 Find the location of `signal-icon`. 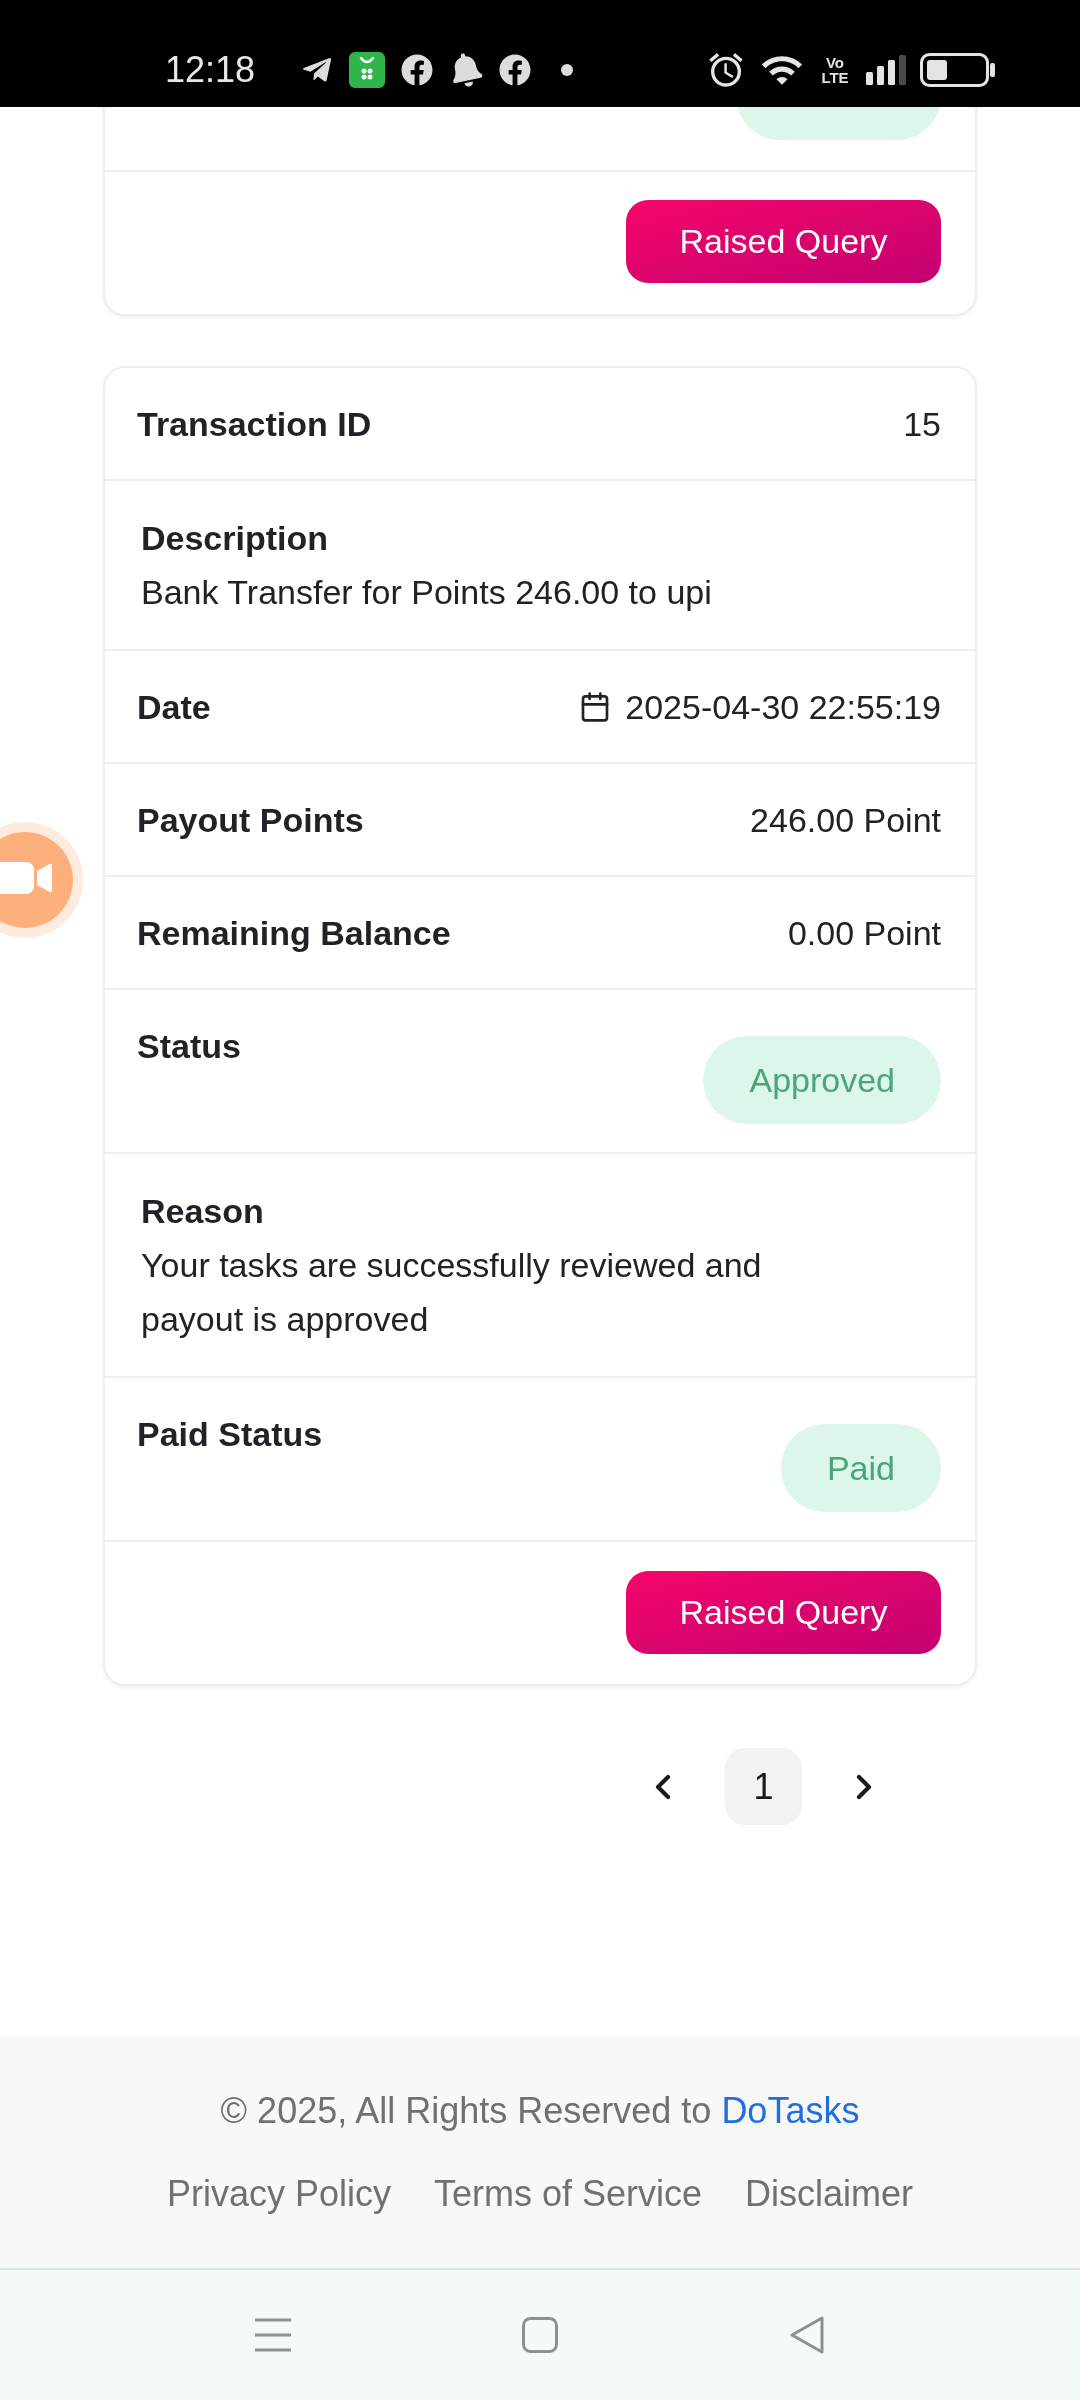

signal-icon is located at coordinates (886, 69).